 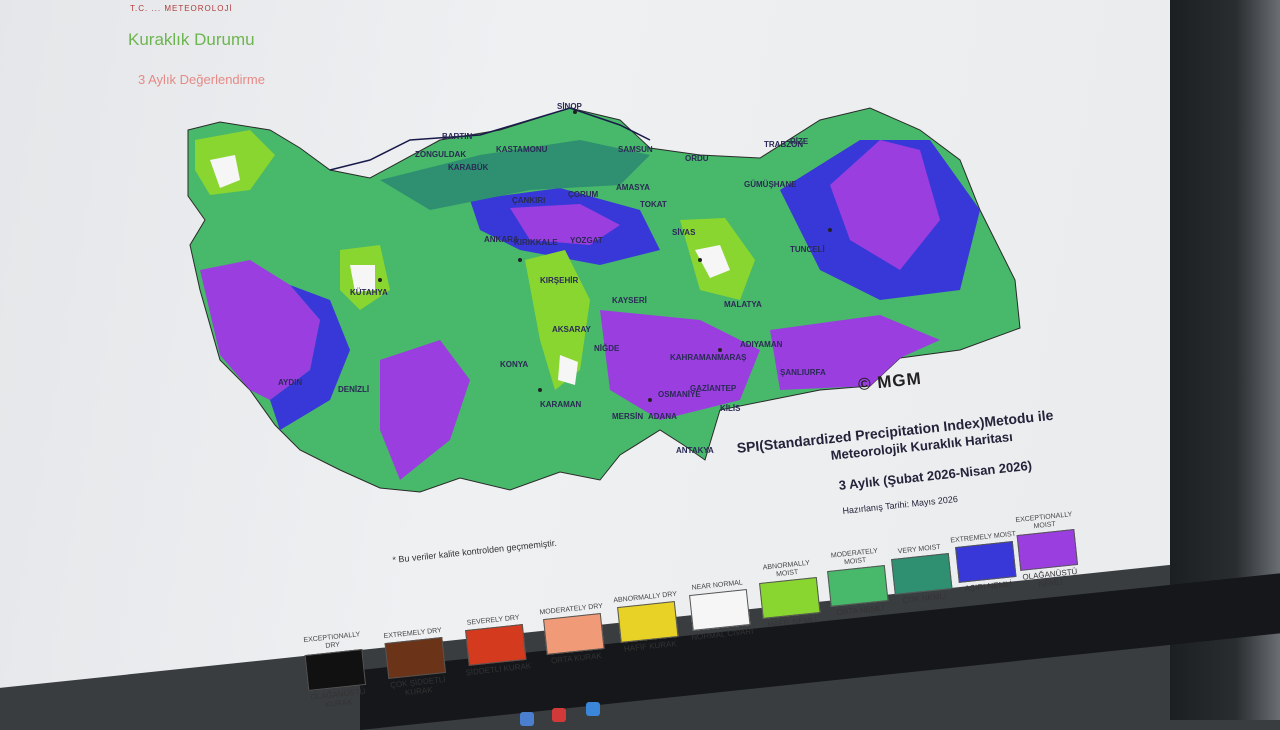 I want to click on city-label: ÇANKIRI, so click(x=529, y=200).